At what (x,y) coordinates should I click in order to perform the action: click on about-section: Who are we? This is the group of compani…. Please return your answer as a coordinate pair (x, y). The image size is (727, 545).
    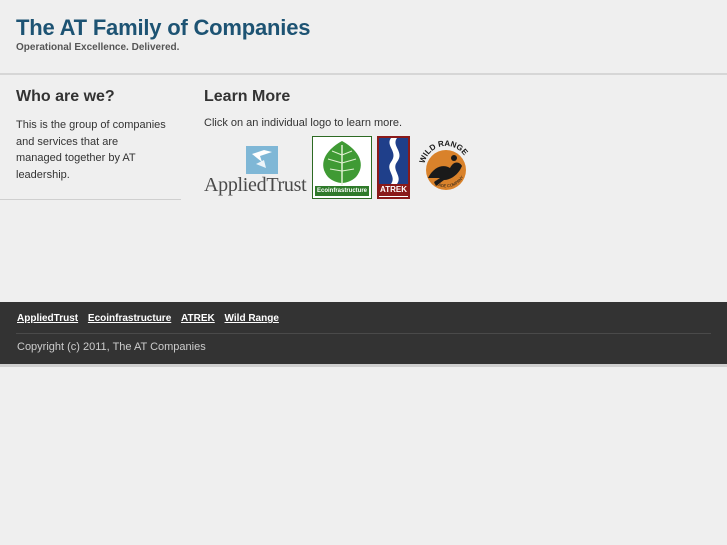
    Looking at the image, I should click on (90, 137).